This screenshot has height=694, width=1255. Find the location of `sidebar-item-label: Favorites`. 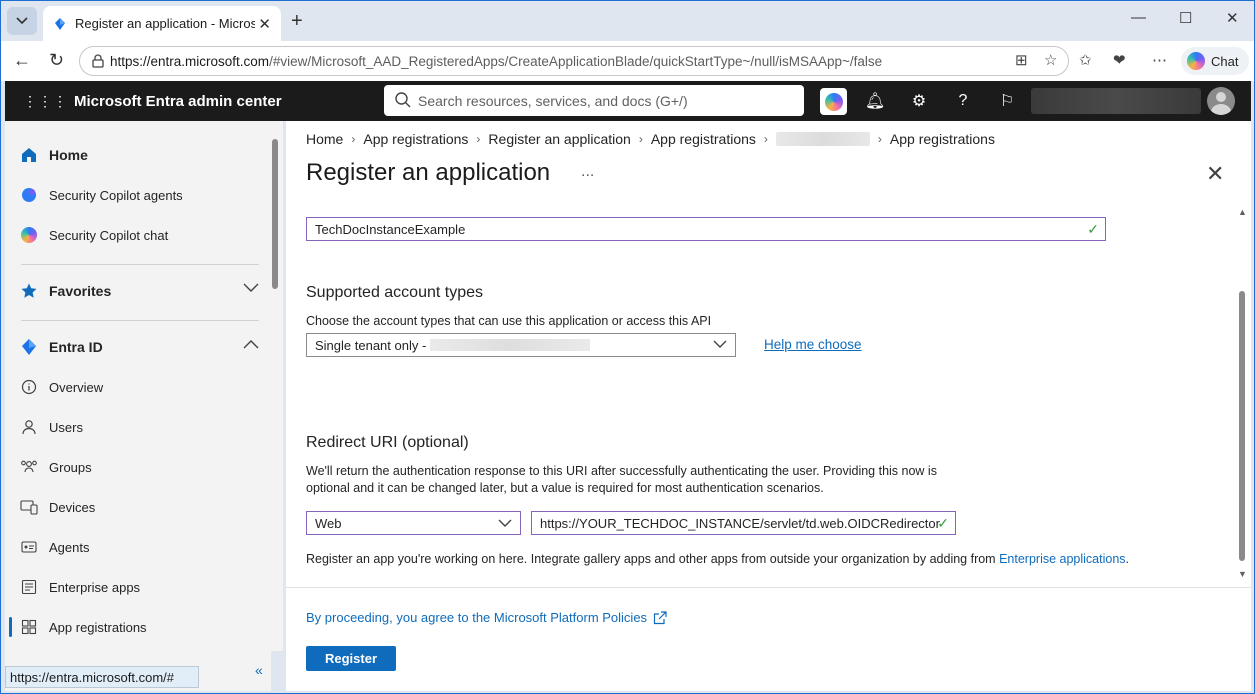

sidebar-item-label: Favorites is located at coordinates (80, 291).